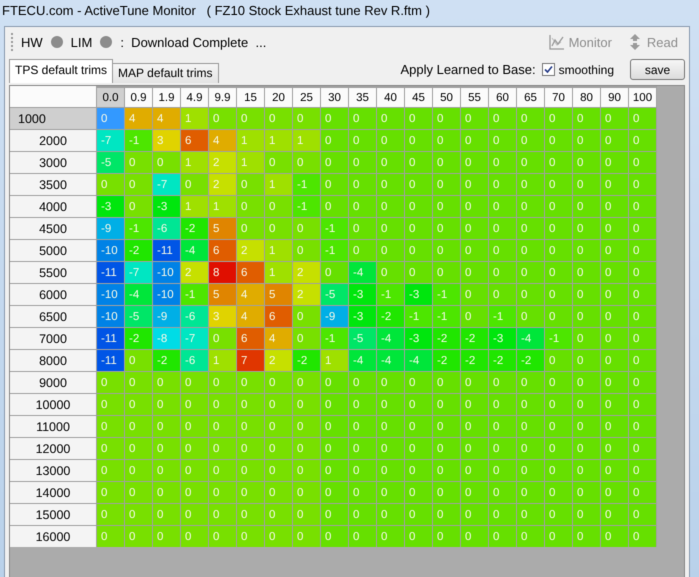 The width and height of the screenshot is (699, 577). What do you see at coordinates (53, 492) in the screenshot?
I see `row-header: 14000` at bounding box center [53, 492].